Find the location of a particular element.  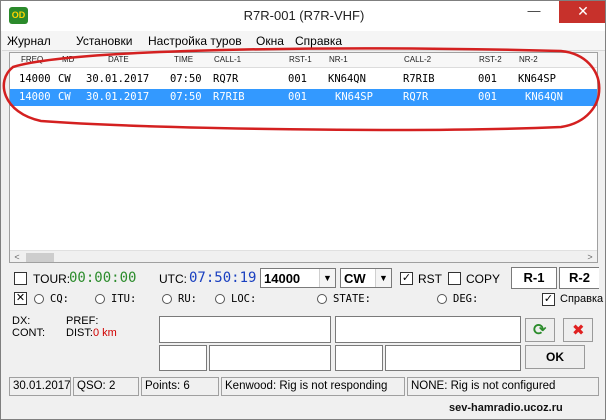

dist-value: 0 km is located at coordinates (105, 333).